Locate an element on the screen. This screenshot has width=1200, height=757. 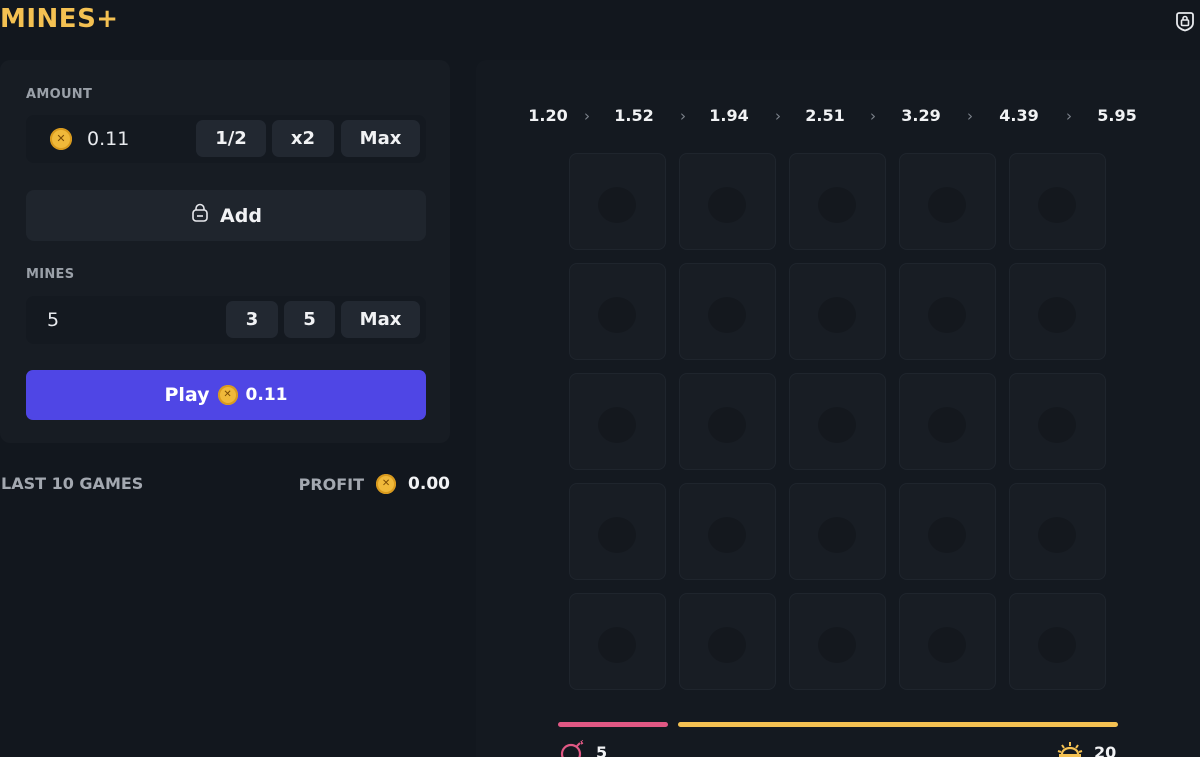
multiplier: 1.20 is located at coordinates (548, 115).